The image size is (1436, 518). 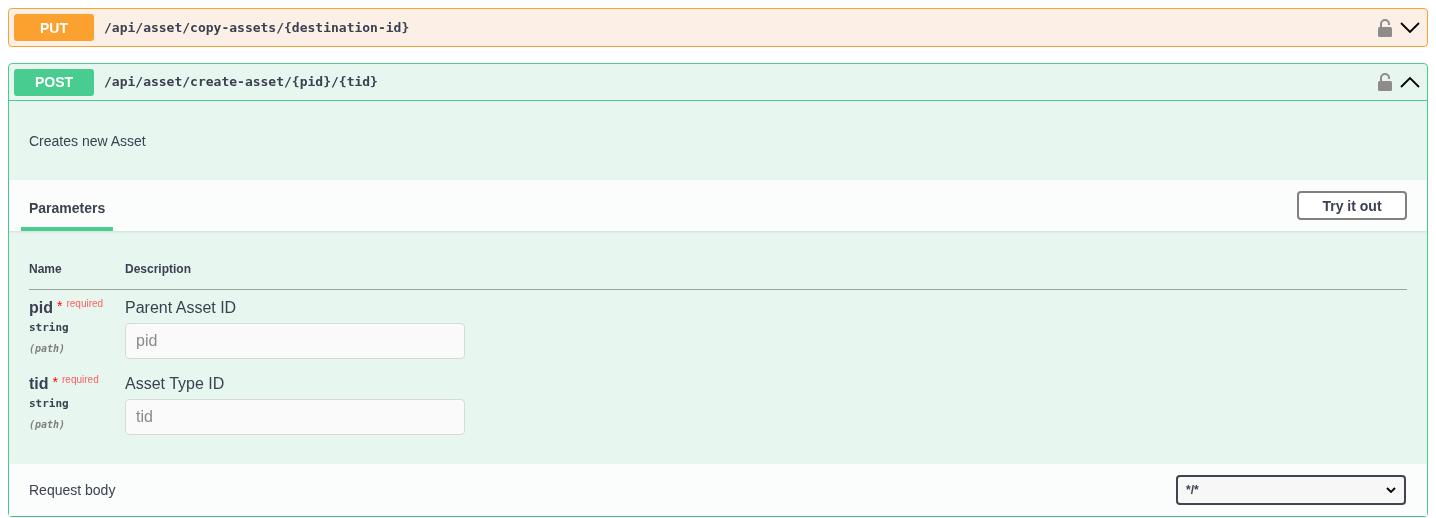 I want to click on column-header: Name, so click(x=46, y=269).